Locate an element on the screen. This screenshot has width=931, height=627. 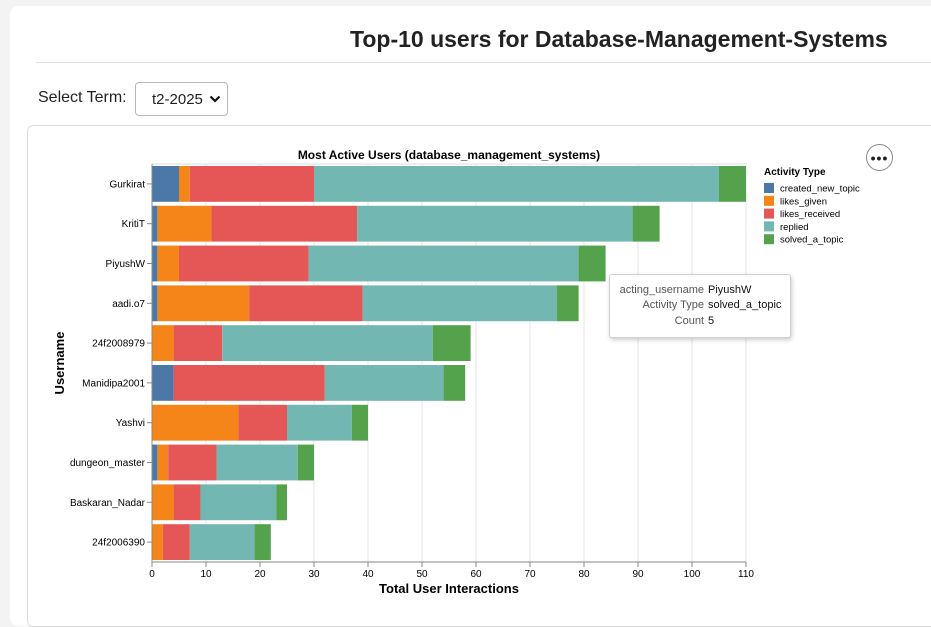
tooltip-key: Activity Type is located at coordinates (673, 305).